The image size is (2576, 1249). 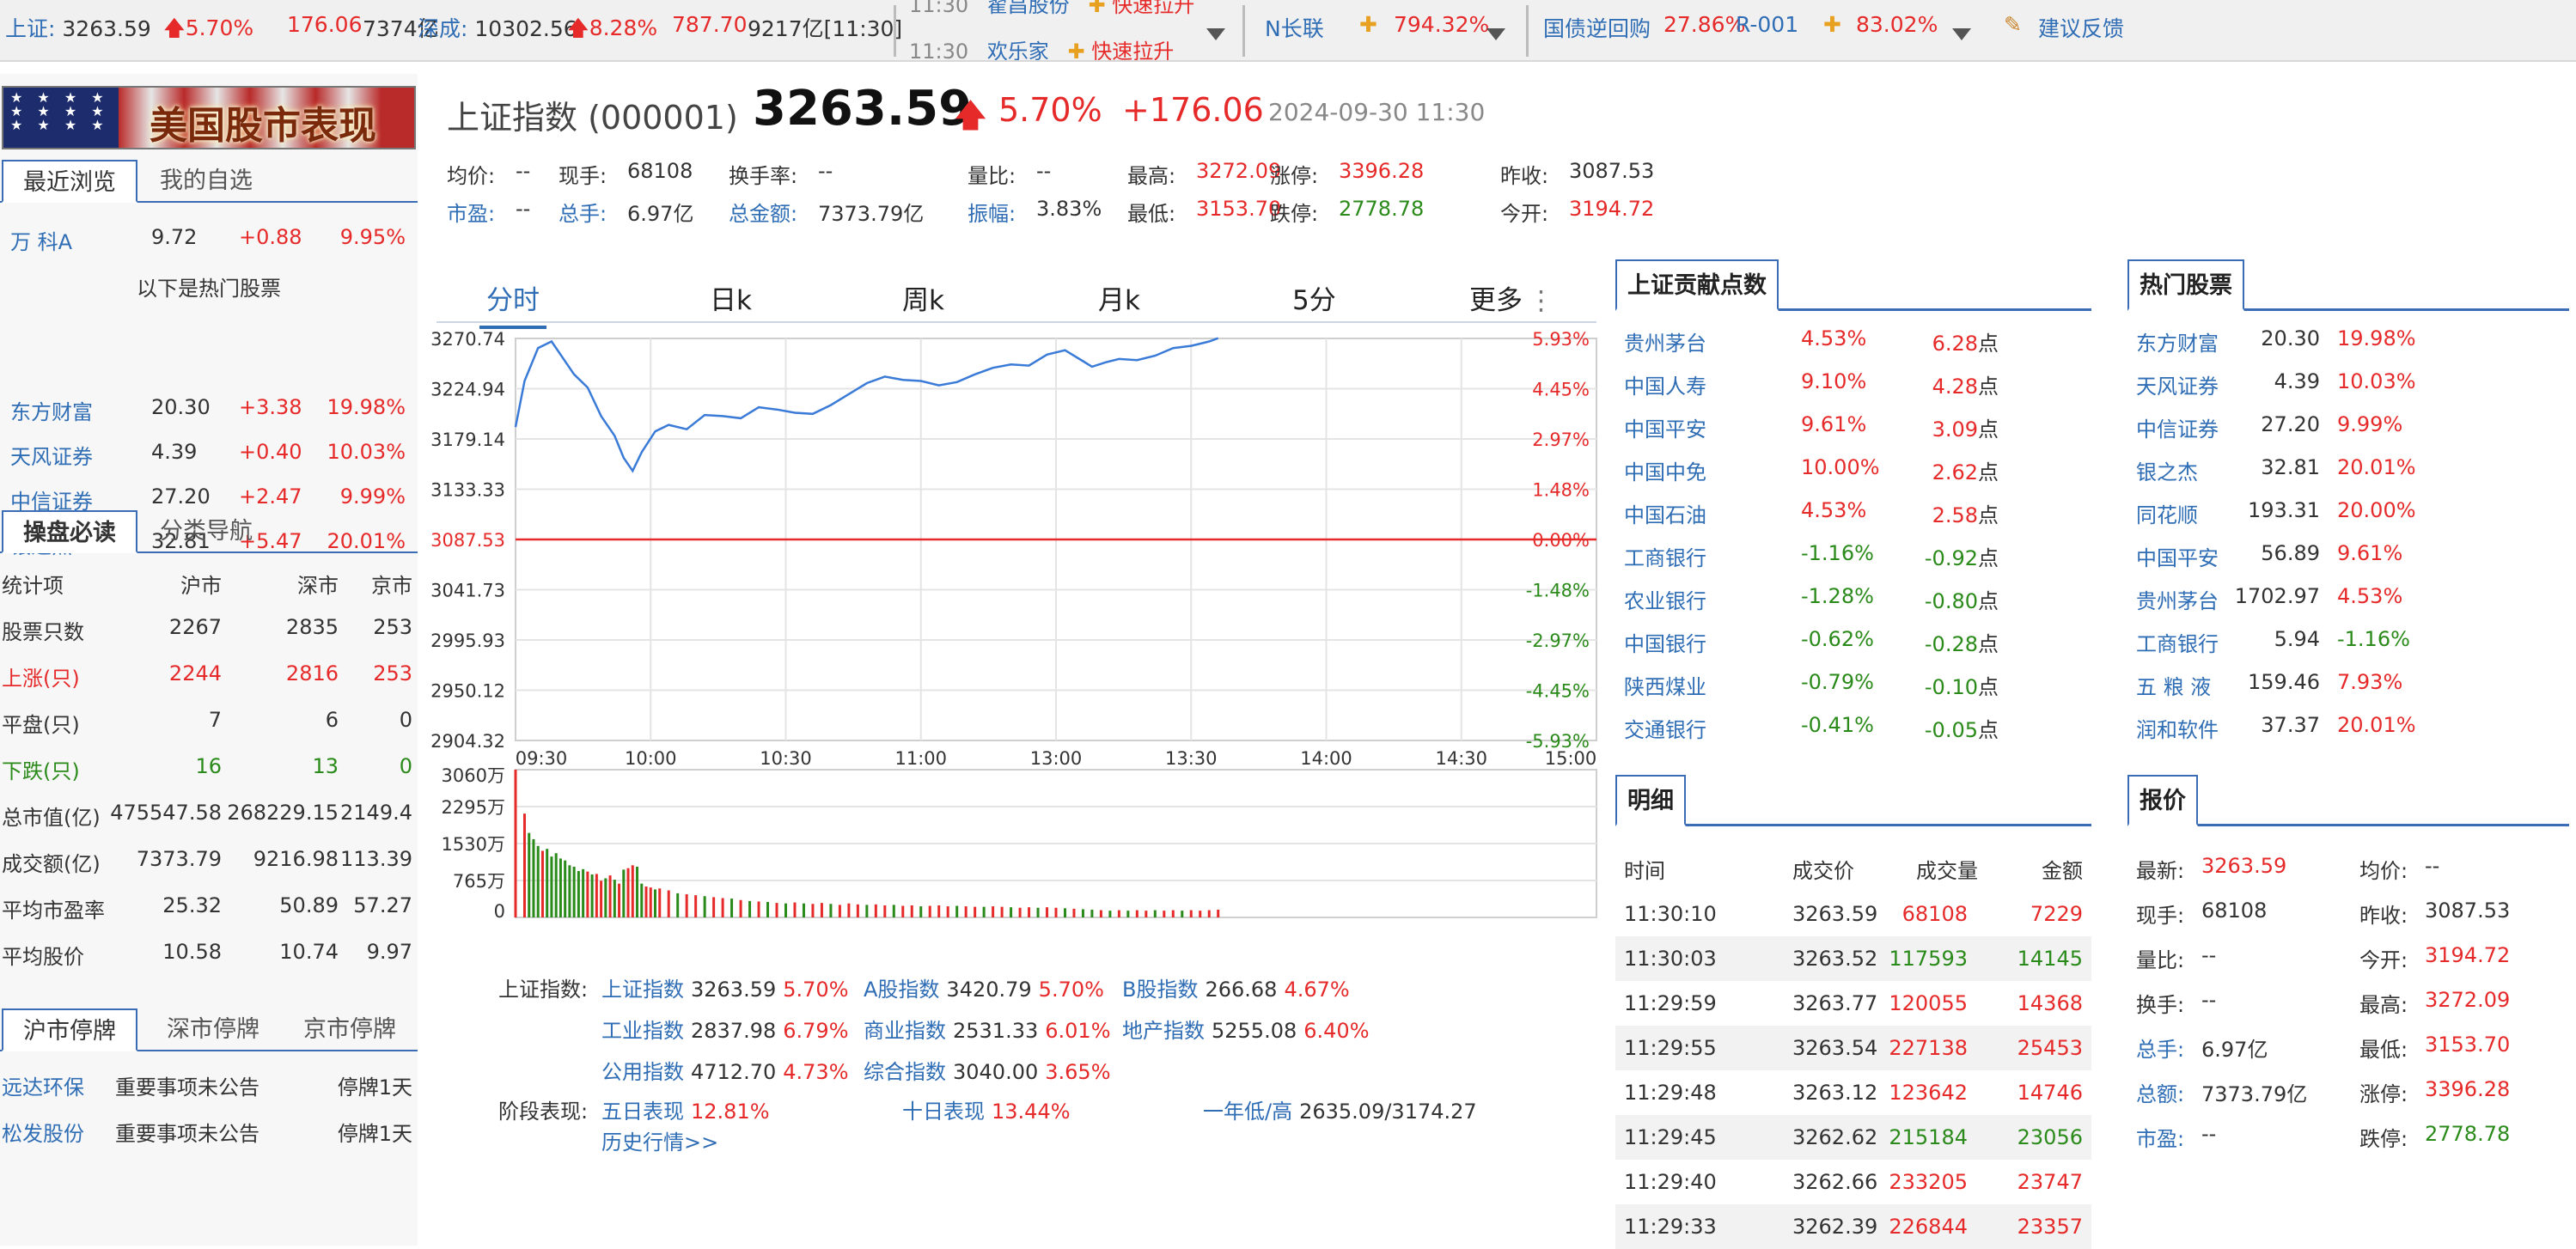 I want to click on index-item: 地产指数5255.086.40%, so click(x=1246, y=1029).